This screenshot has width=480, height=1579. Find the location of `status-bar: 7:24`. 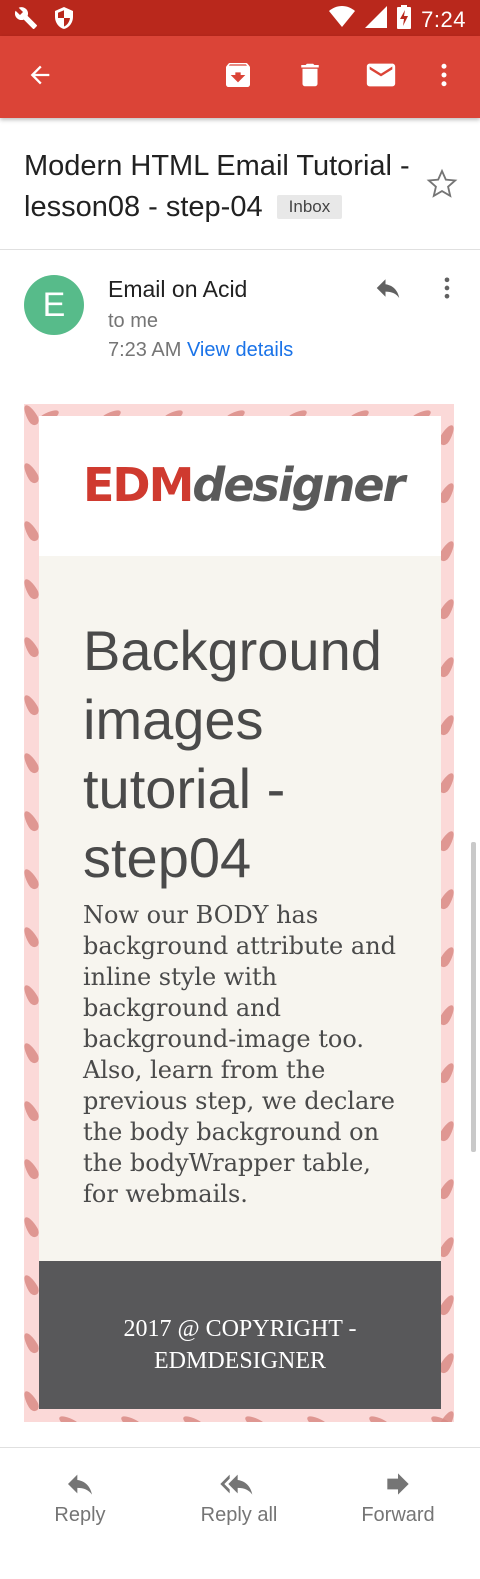

status-bar: 7:24 is located at coordinates (240, 18).